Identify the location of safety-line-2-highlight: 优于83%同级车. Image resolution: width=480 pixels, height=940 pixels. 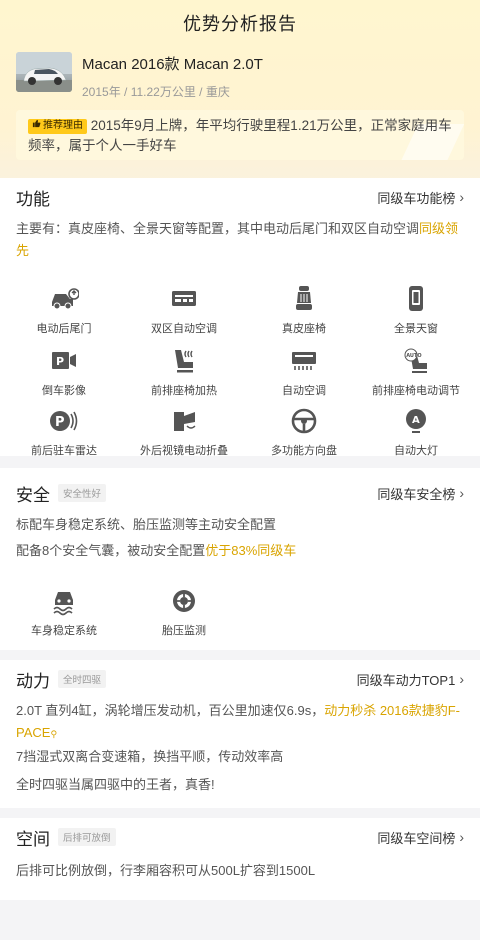
(251, 550).